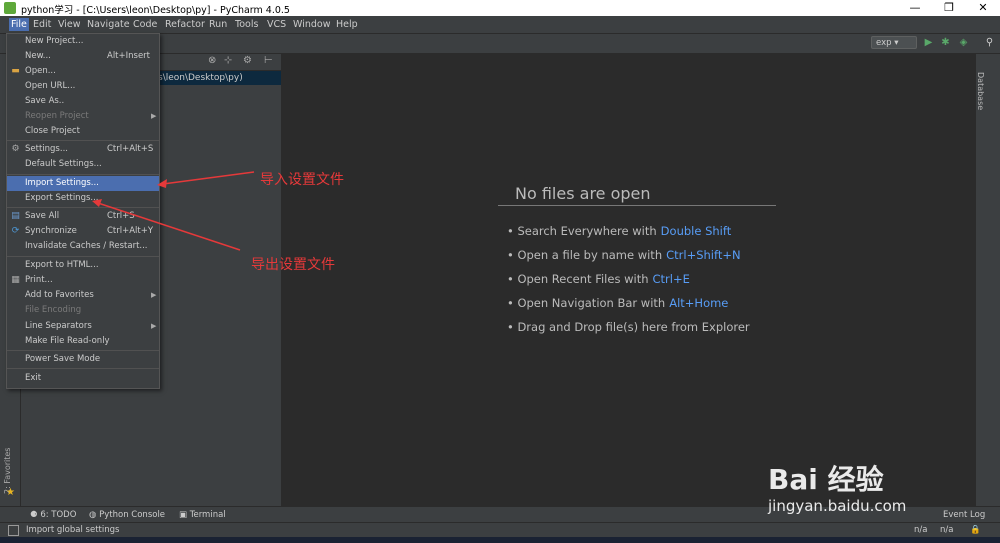  What do you see at coordinates (162, 183) in the screenshot?
I see `import-arrowhead` at bounding box center [162, 183].